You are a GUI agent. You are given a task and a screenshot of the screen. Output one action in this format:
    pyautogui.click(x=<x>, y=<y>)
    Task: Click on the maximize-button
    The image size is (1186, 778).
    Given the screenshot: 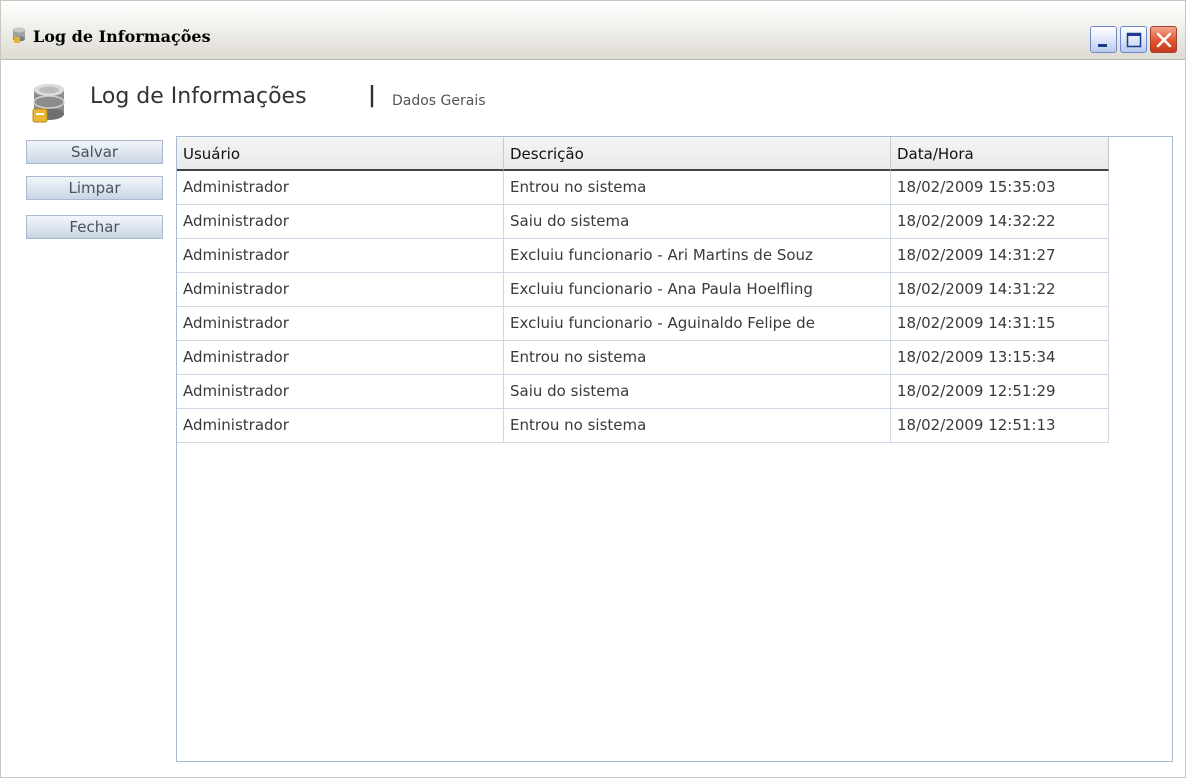 What is the action you would take?
    pyautogui.click(x=1133, y=39)
    